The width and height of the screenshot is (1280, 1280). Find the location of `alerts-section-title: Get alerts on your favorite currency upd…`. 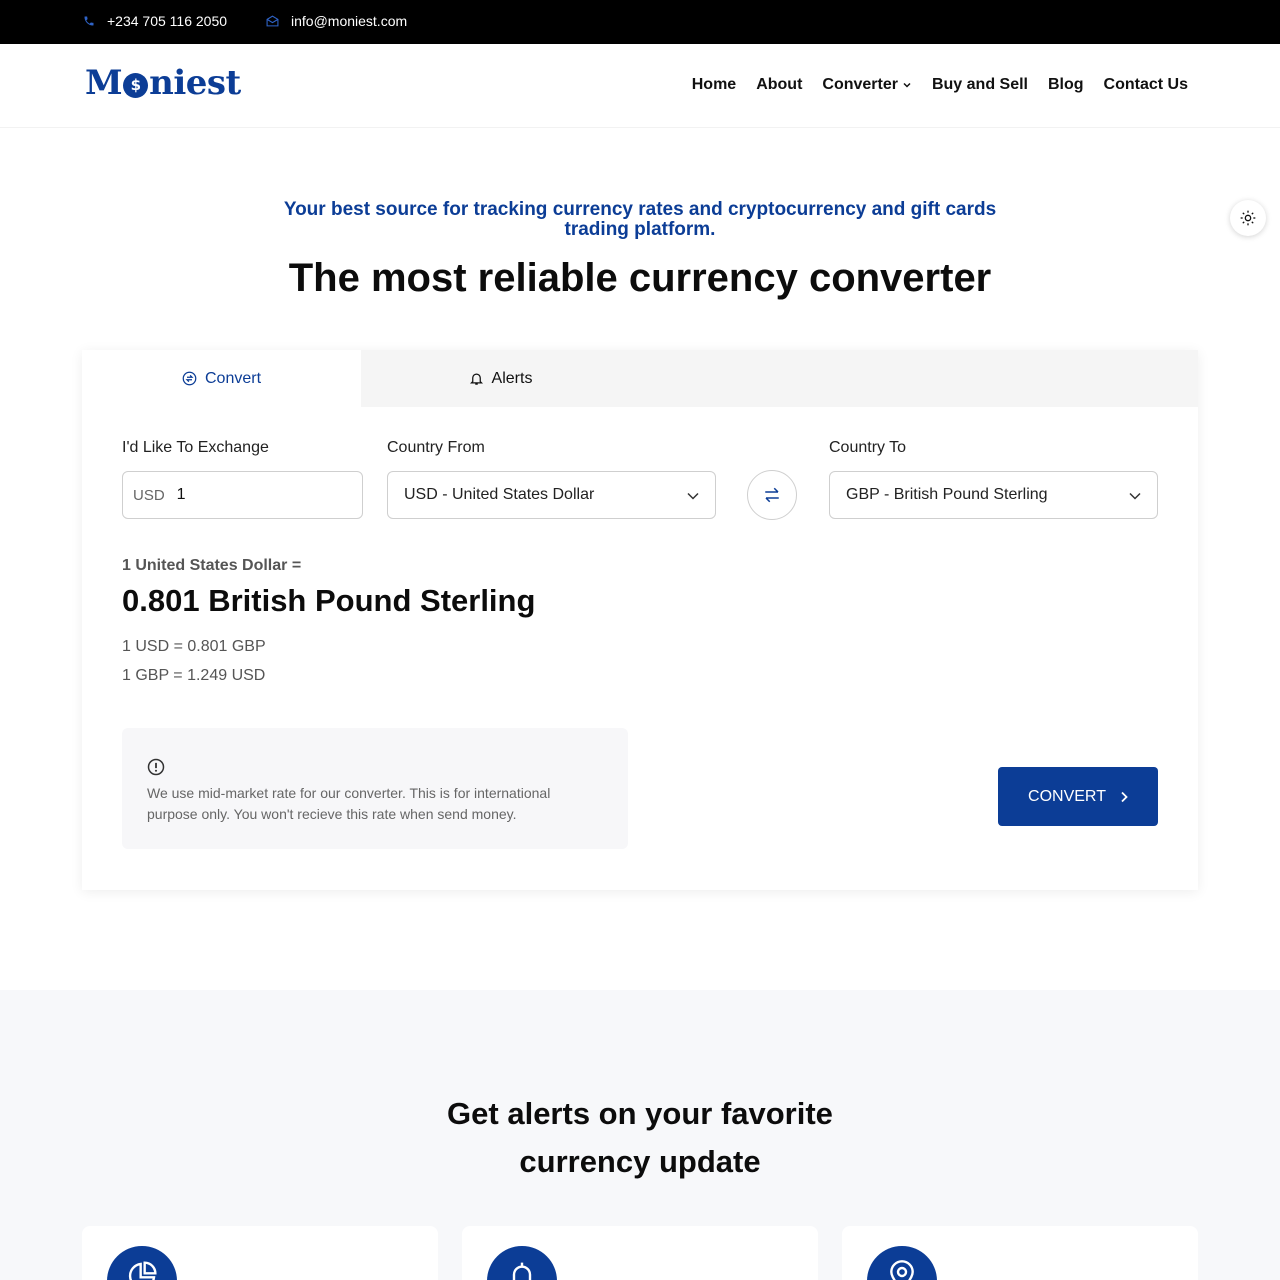

alerts-section-title: Get alerts on your favorite currency upd… is located at coordinates (640, 1138).